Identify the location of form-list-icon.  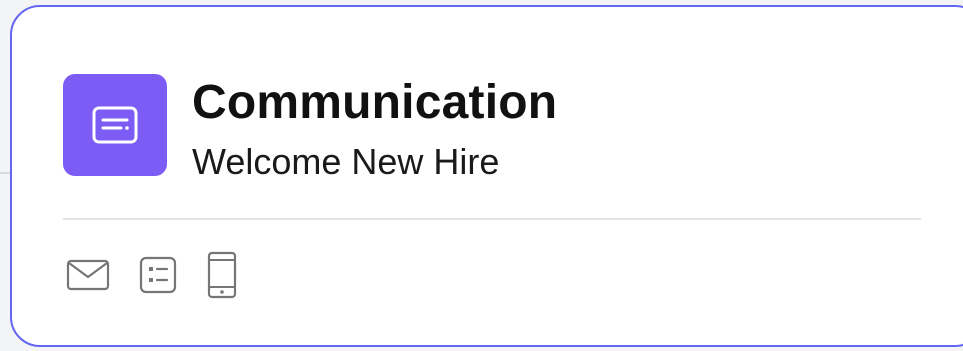
(158, 275).